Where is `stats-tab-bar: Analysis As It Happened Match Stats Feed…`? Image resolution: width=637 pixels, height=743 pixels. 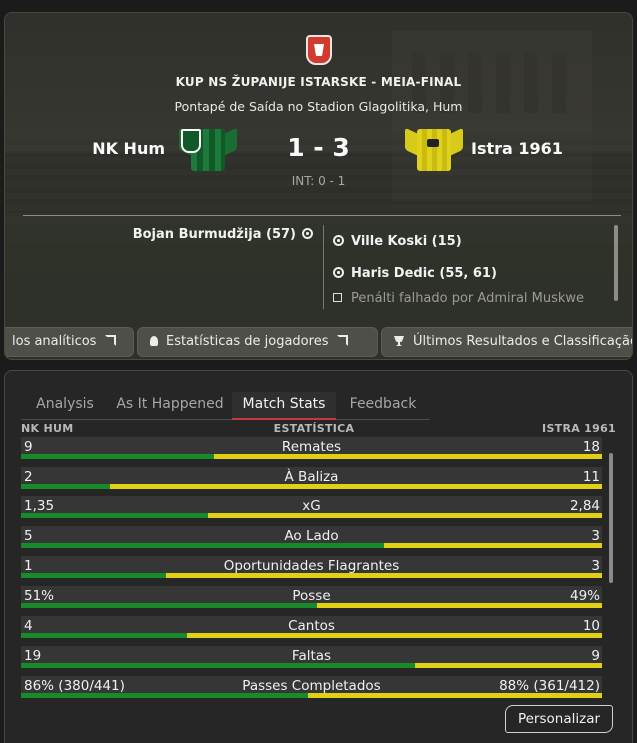
stats-tab-bar: Analysis As It Happened Match Stats Feed… is located at coordinates (225, 406).